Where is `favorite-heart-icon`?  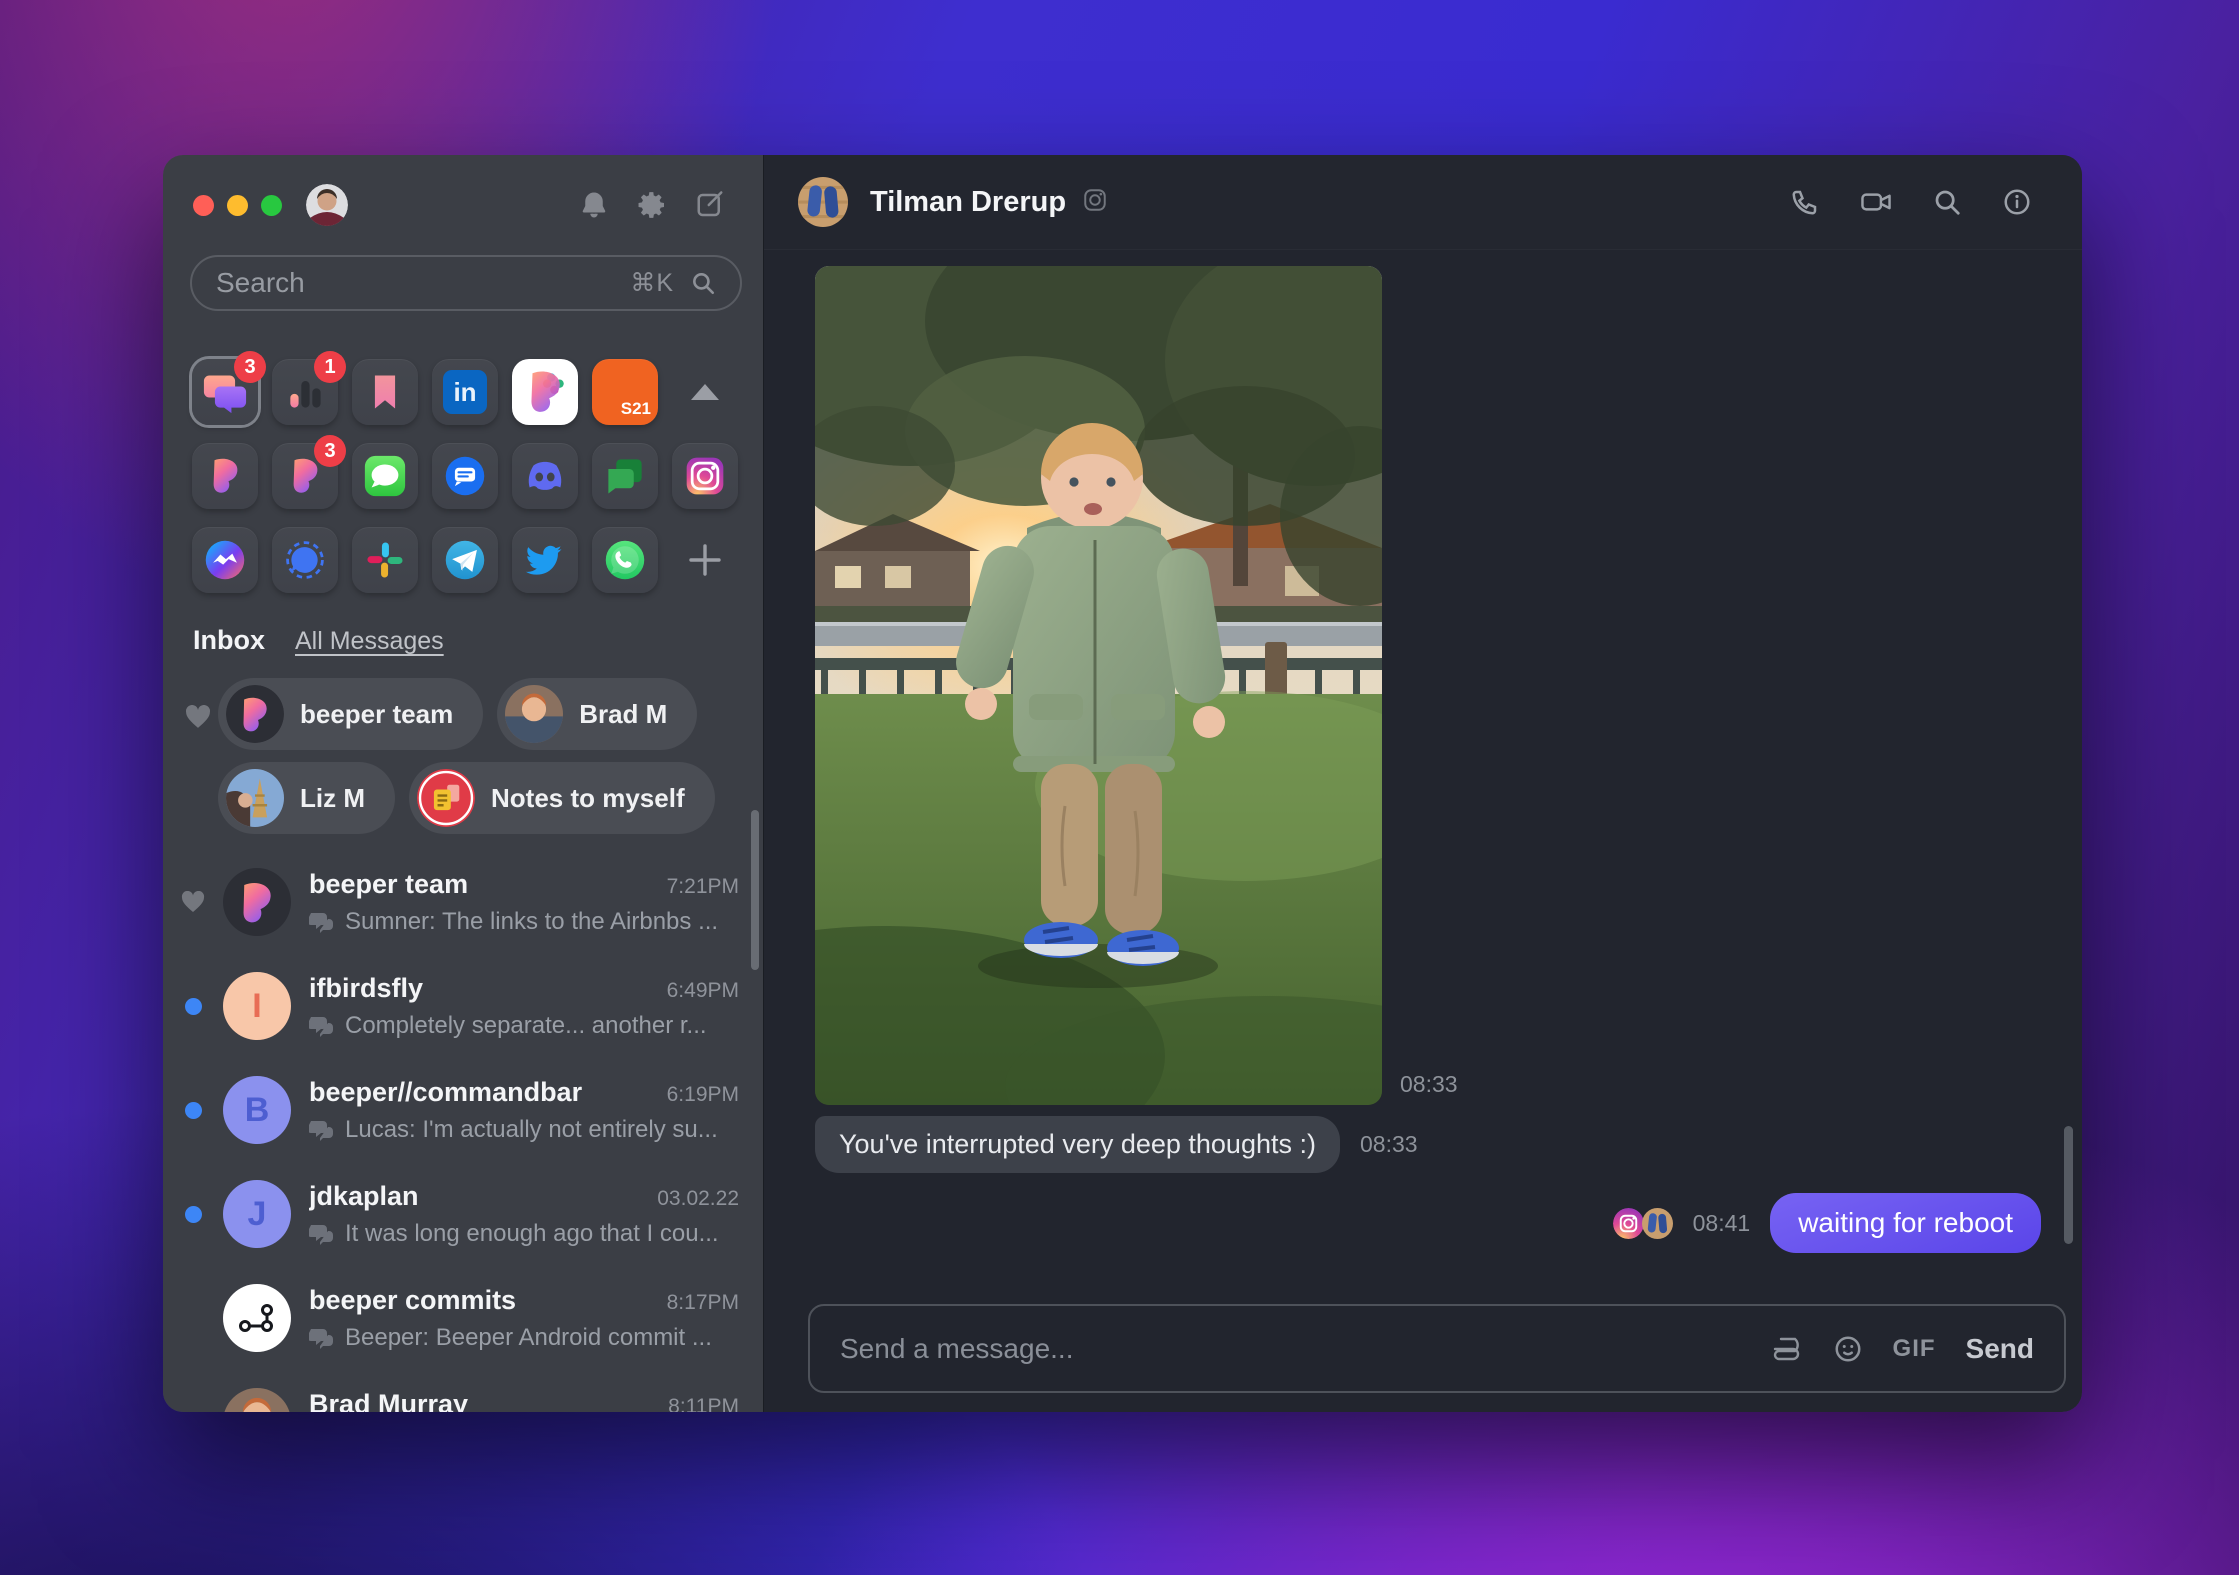 favorite-heart-icon is located at coordinates (193, 902).